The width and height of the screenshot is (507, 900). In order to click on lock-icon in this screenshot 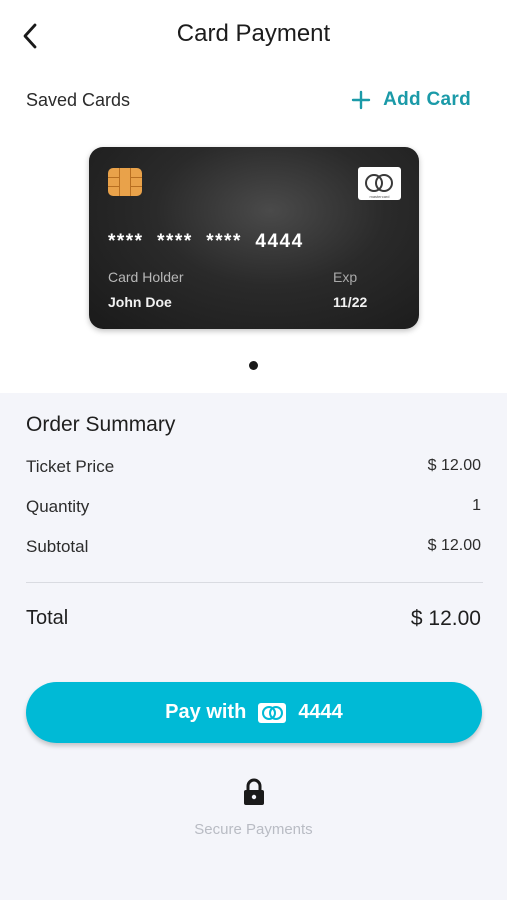, I will do `click(254, 791)`.